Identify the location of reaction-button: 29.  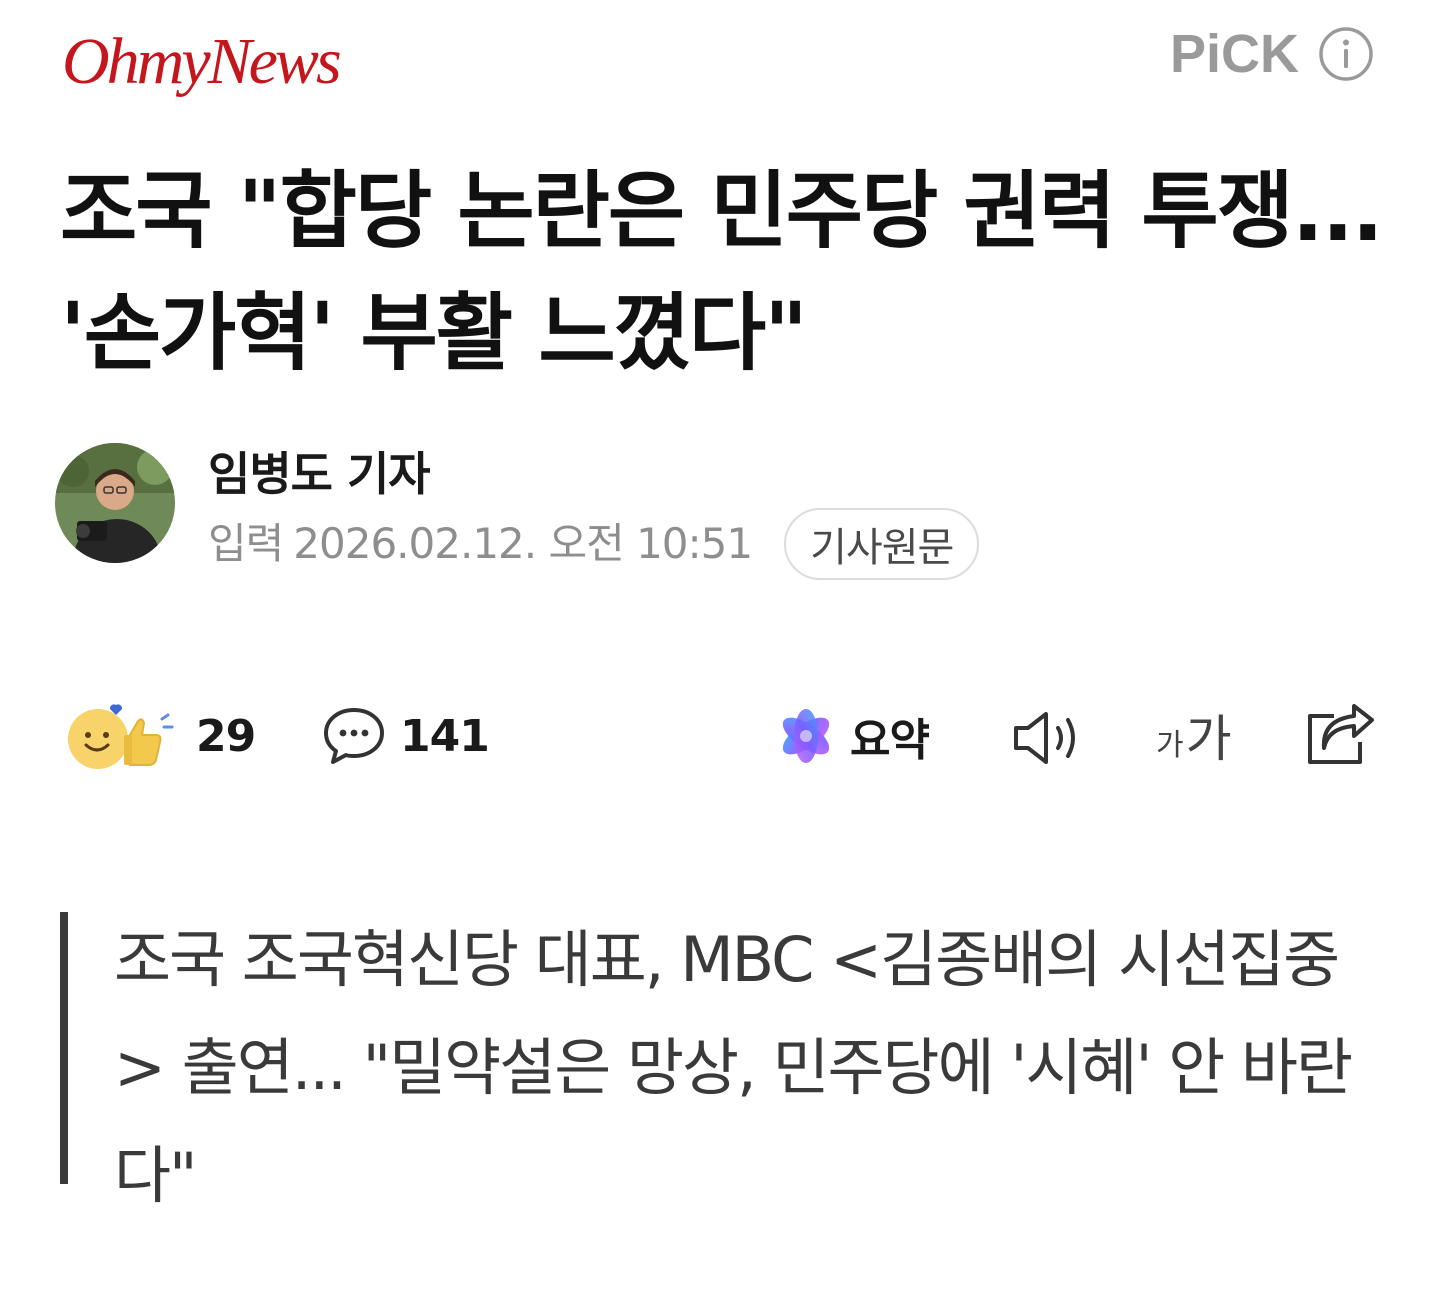
(160, 736).